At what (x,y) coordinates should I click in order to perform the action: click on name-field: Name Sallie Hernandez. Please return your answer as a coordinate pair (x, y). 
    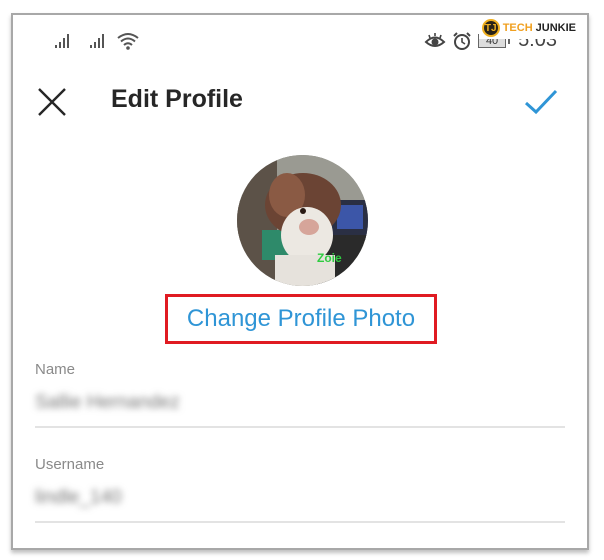
    Looking at the image, I should click on (300, 394).